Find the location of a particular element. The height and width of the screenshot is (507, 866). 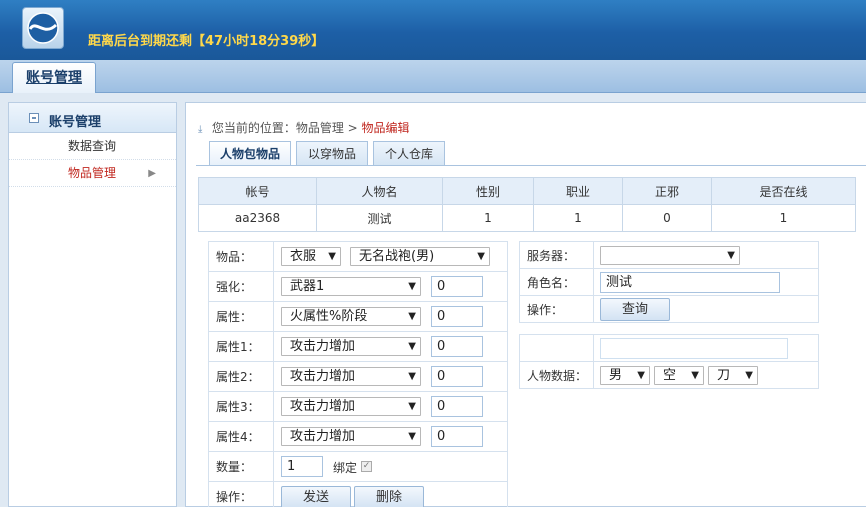

attr3-input: 0 is located at coordinates (457, 406).